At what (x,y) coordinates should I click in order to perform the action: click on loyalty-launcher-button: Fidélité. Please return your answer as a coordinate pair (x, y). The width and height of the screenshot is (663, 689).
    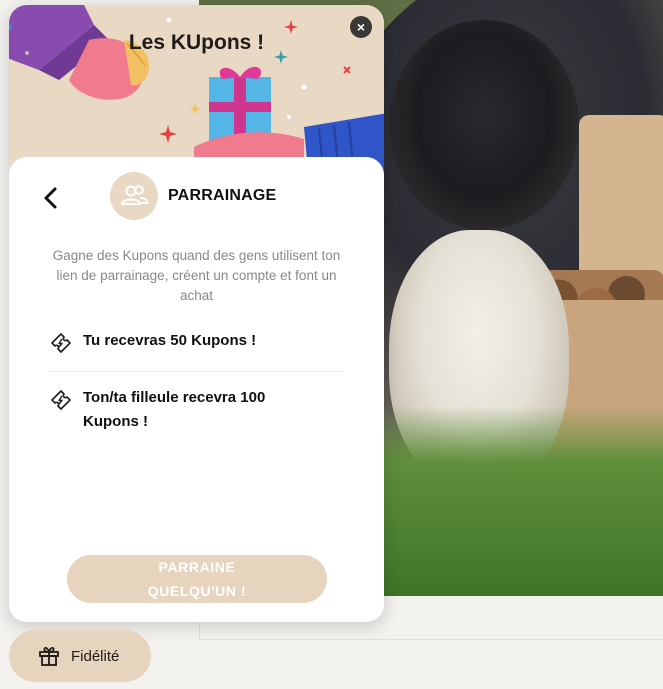
    Looking at the image, I should click on (80, 656).